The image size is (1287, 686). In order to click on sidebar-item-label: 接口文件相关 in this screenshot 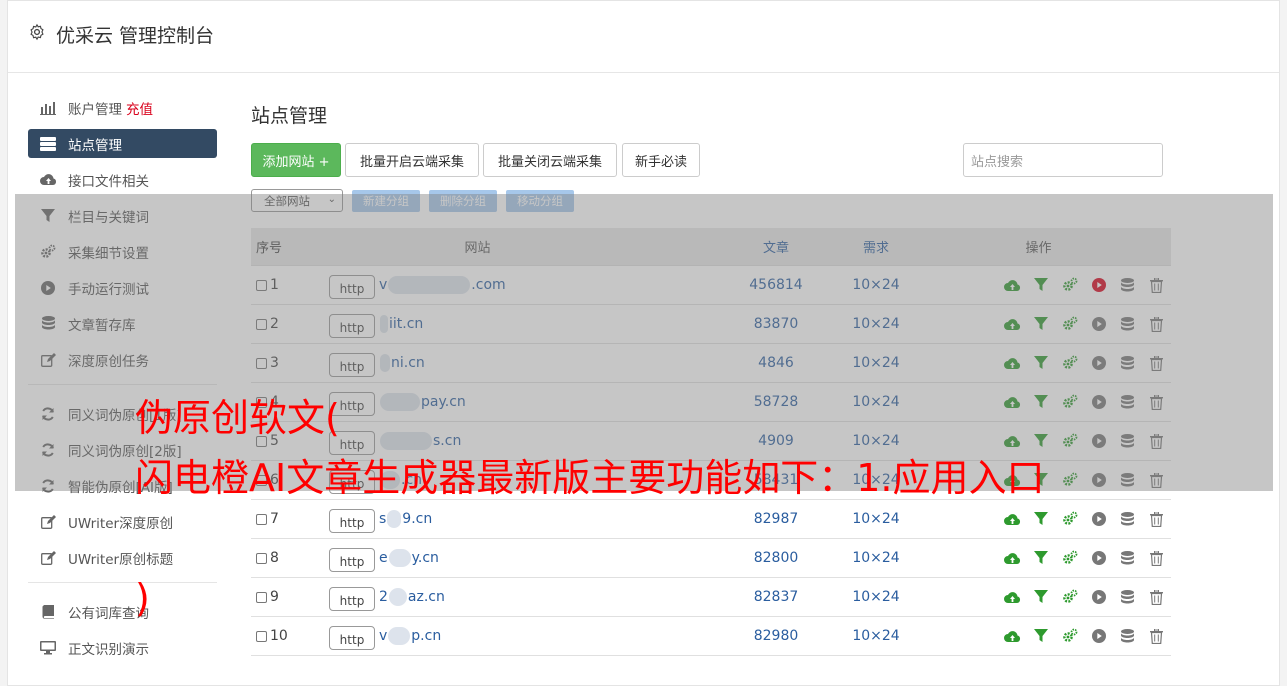, I will do `click(108, 181)`.